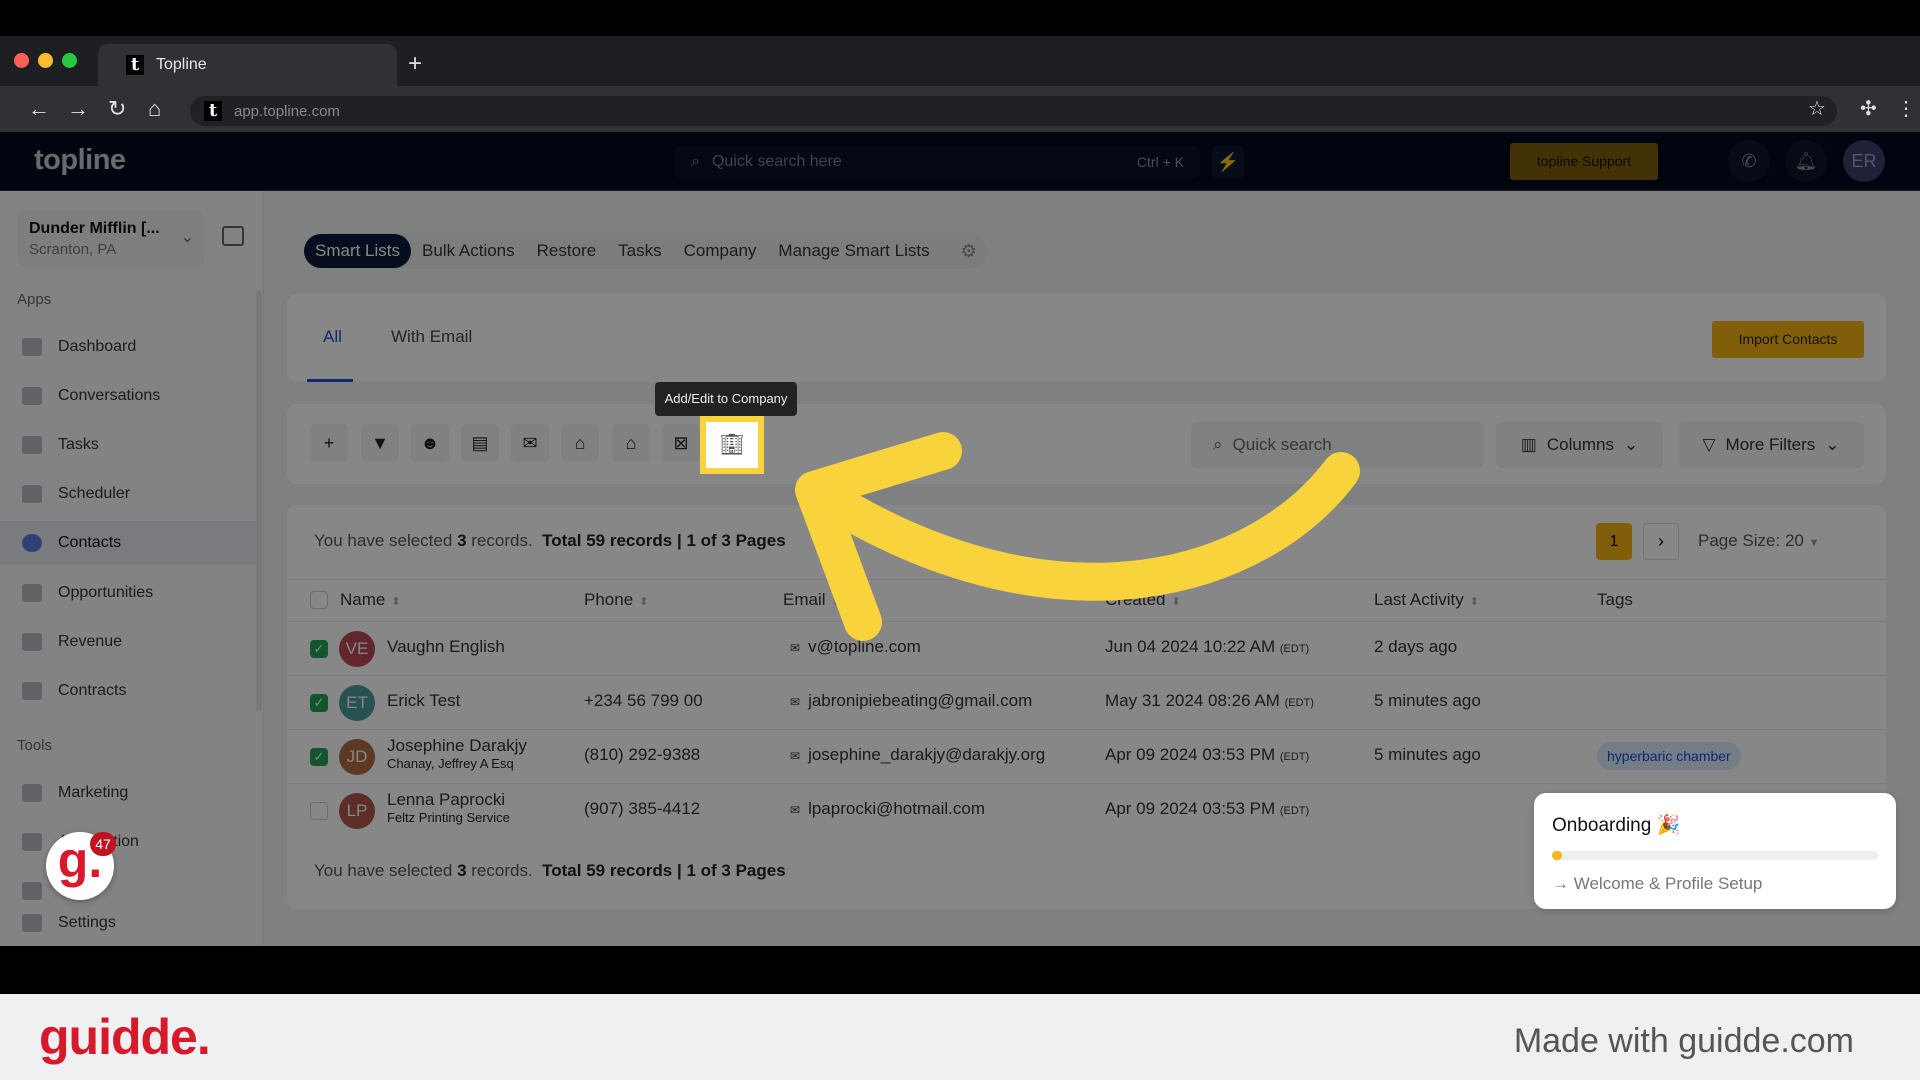 Image resolution: width=1920 pixels, height=1080 pixels. Describe the element at coordinates (1013, 111) in the screenshot. I see `address-bar: t app.topline.com` at that location.